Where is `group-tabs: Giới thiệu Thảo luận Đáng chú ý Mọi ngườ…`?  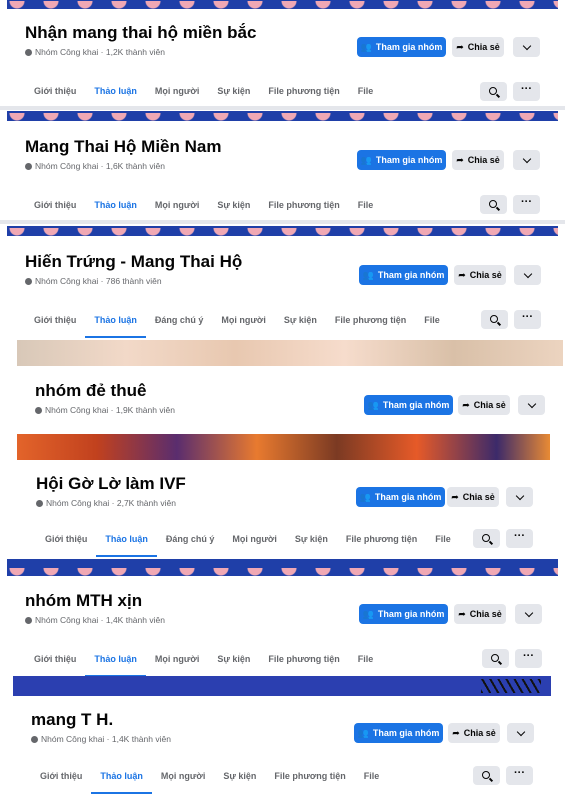 group-tabs: Giới thiệu Thảo luận Đáng chú ý Mọi ngườ… is located at coordinates (248, 543).